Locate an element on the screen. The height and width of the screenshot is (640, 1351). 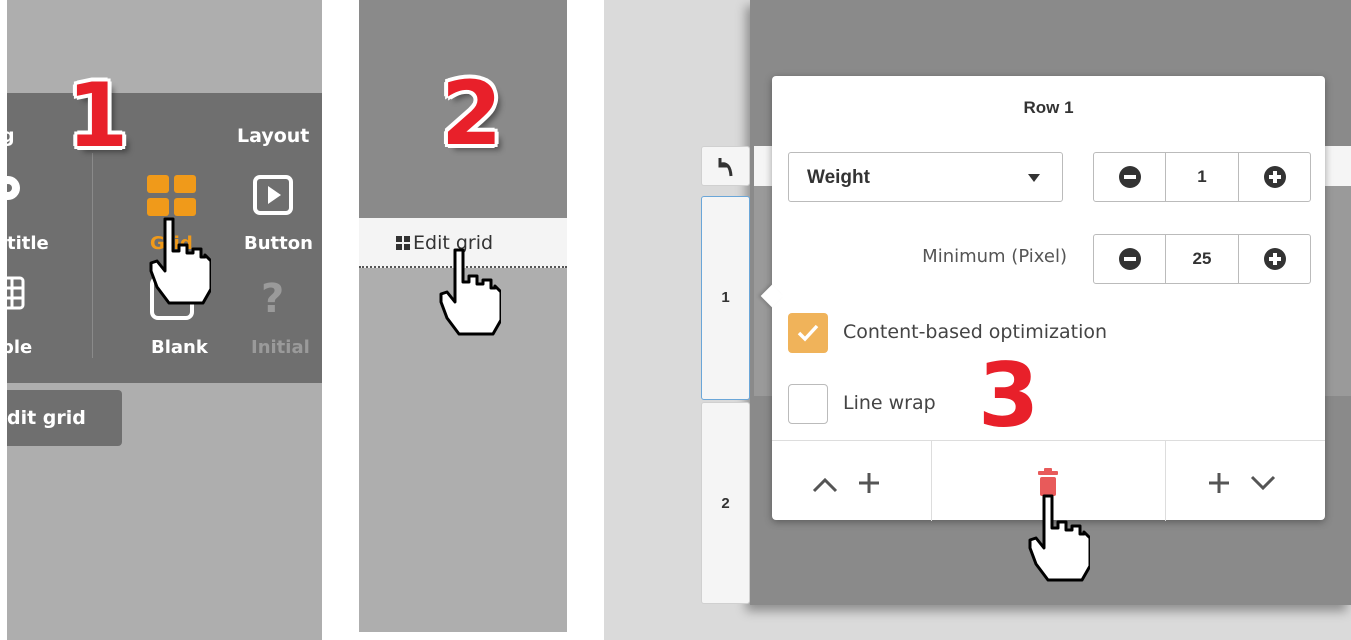
content-optimization-checkbox is located at coordinates (808, 333).